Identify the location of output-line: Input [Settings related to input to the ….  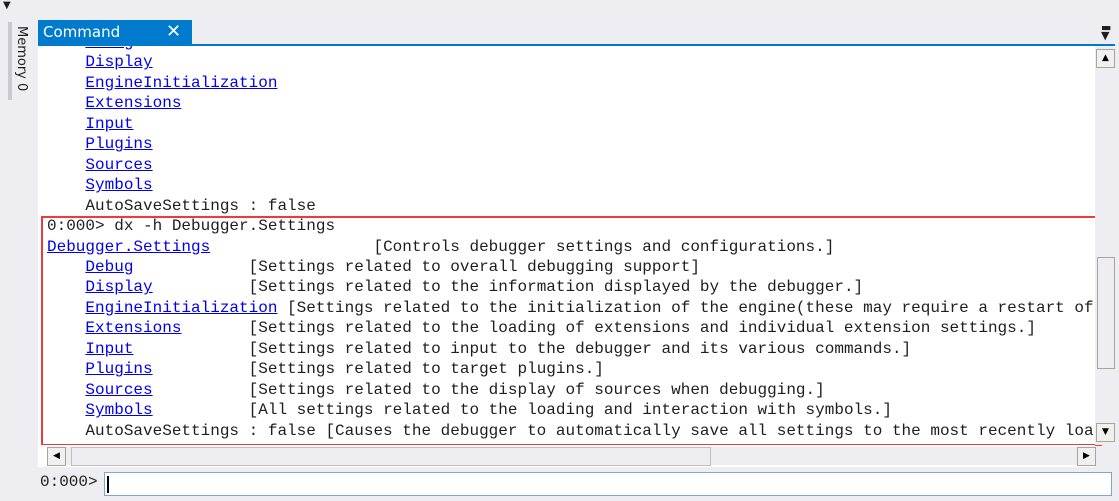
(570, 349).